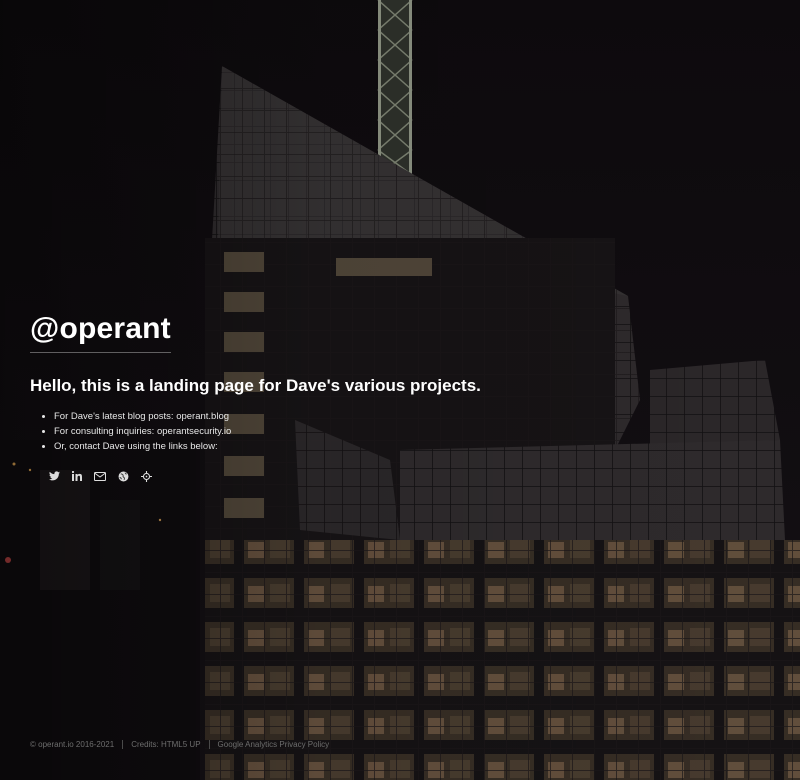 Image resolution: width=800 pixels, height=780 pixels. Describe the element at coordinates (274, 744) in the screenshot. I see `footer-privacy-link: Google Analytics Privacy Policy` at that location.